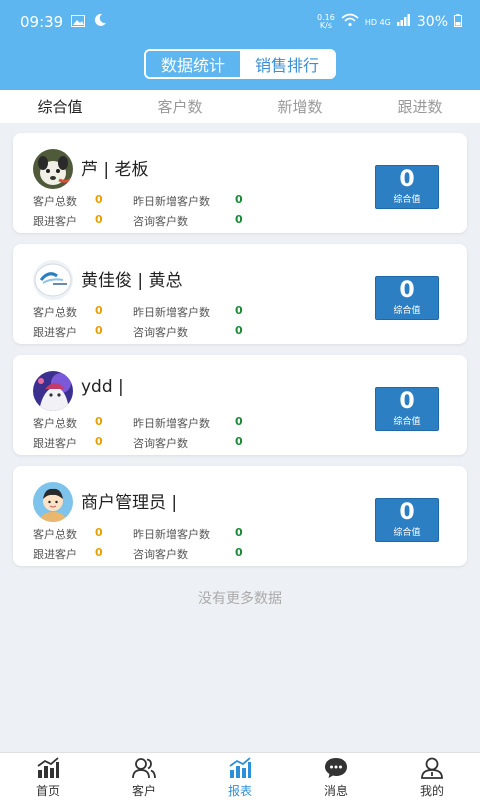  What do you see at coordinates (458, 22) in the screenshot?
I see `battery-icon` at bounding box center [458, 22].